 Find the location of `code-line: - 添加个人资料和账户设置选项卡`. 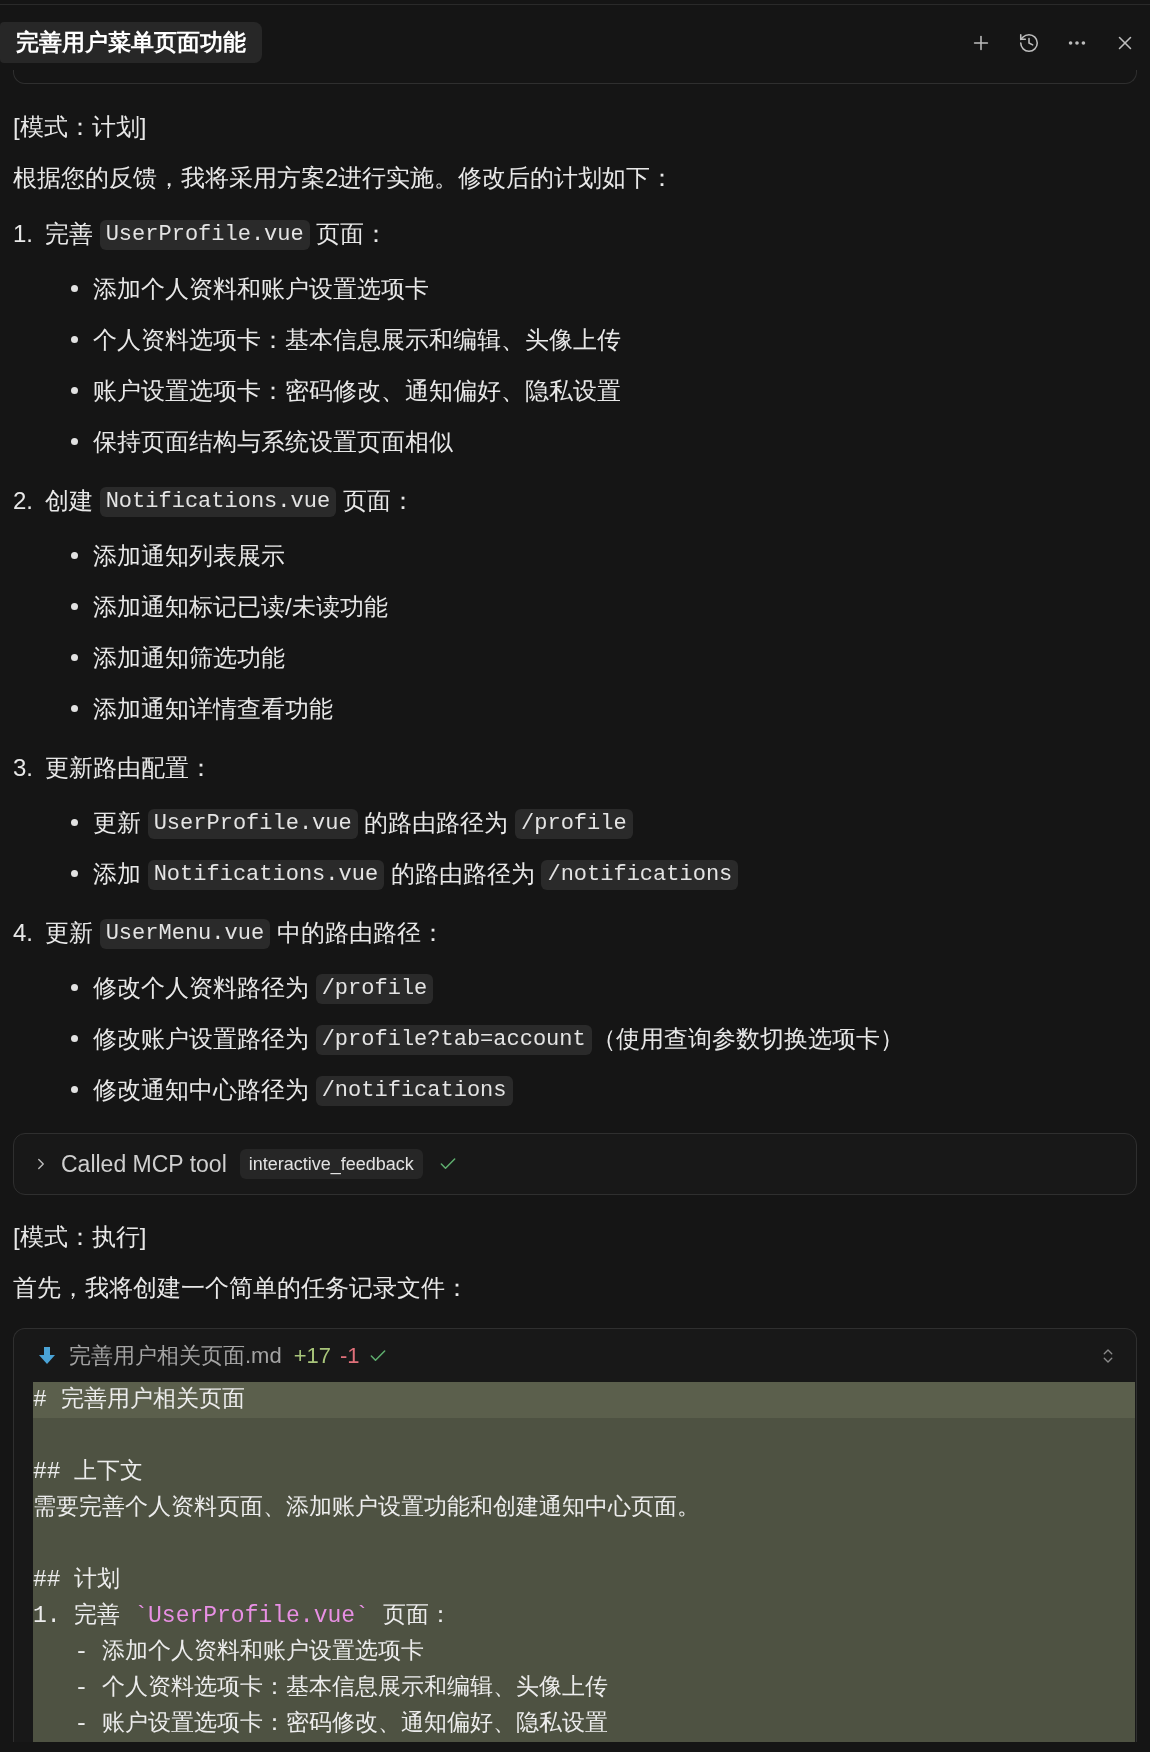

code-line: - 添加个人资料和账户设置选项卡 is located at coordinates (249, 1652).